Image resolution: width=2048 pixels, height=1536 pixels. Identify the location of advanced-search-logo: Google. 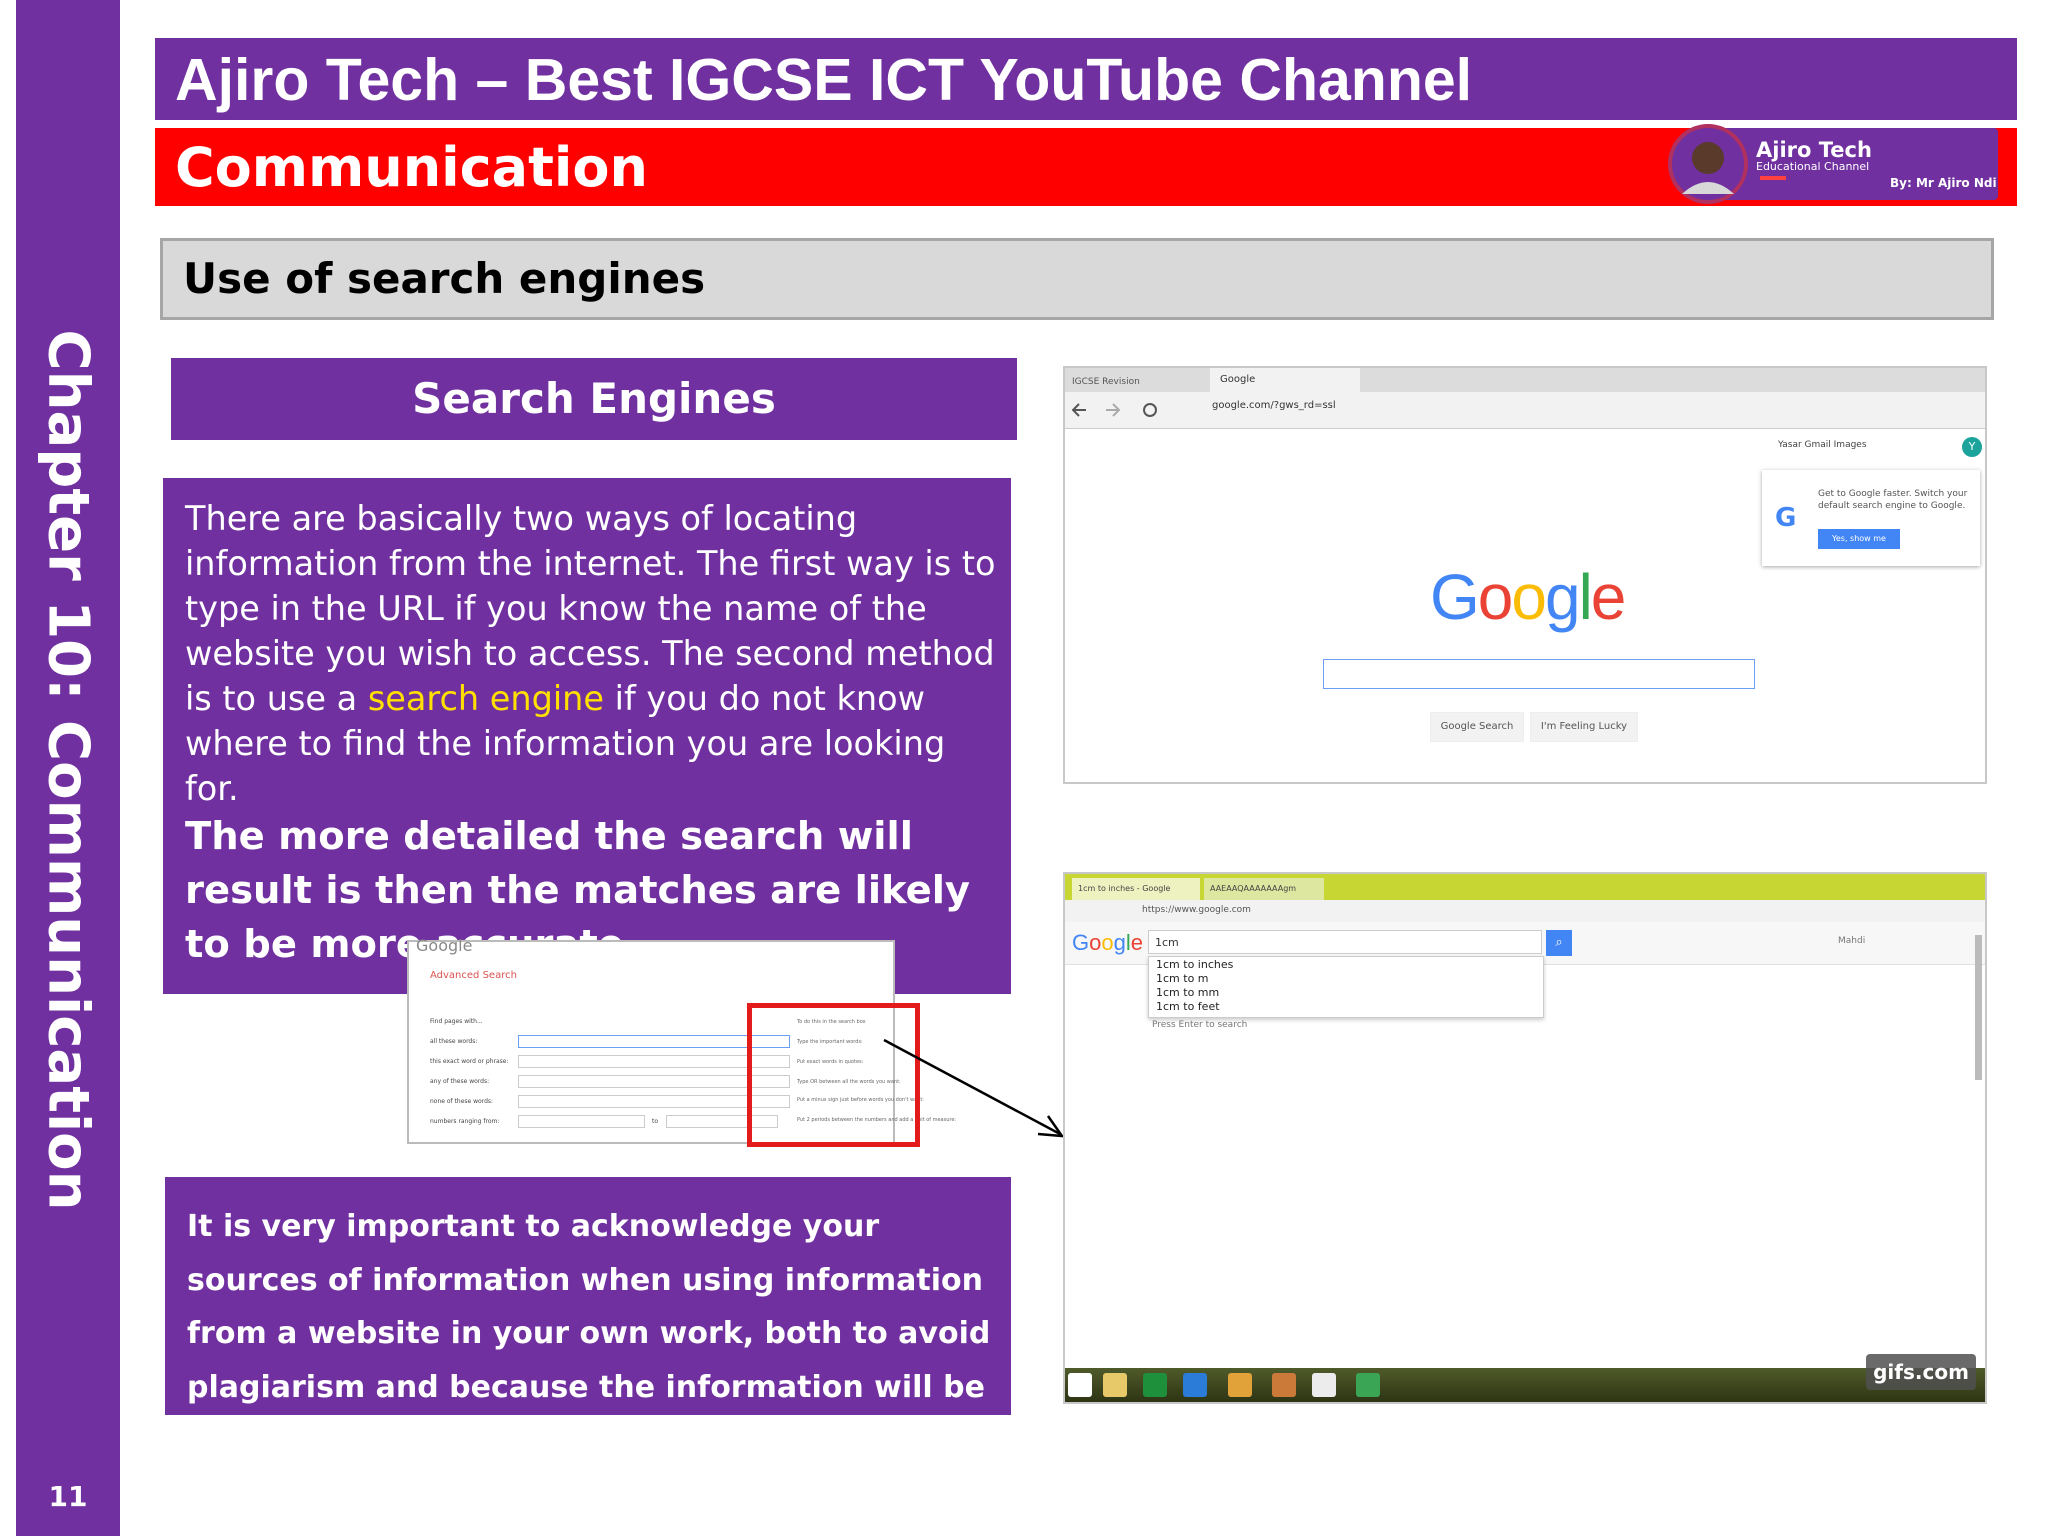
(444, 945).